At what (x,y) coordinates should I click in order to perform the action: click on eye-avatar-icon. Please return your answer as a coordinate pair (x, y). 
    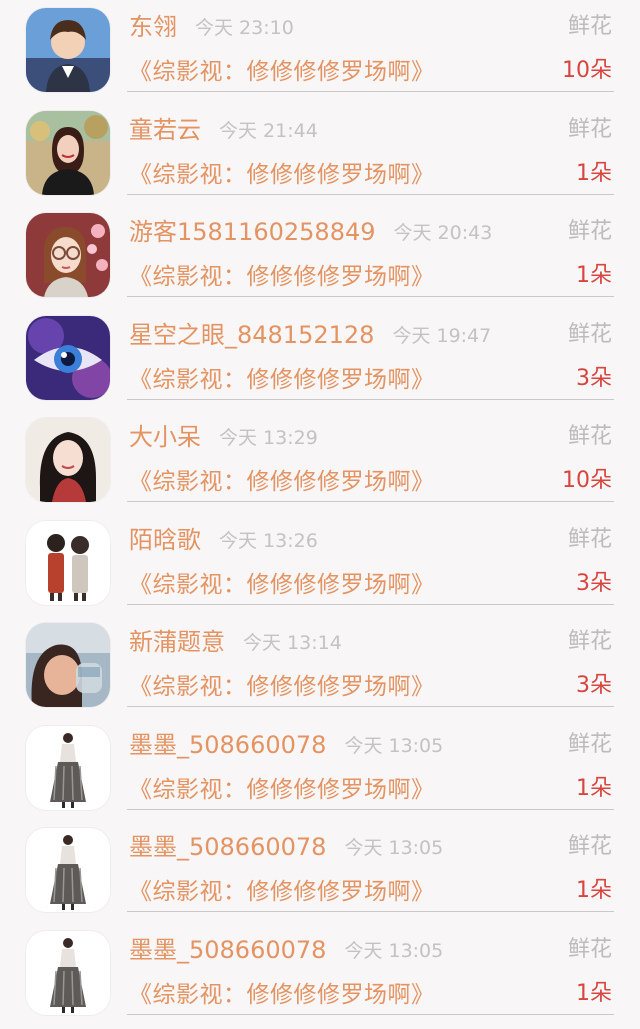
    Looking at the image, I should click on (68, 357).